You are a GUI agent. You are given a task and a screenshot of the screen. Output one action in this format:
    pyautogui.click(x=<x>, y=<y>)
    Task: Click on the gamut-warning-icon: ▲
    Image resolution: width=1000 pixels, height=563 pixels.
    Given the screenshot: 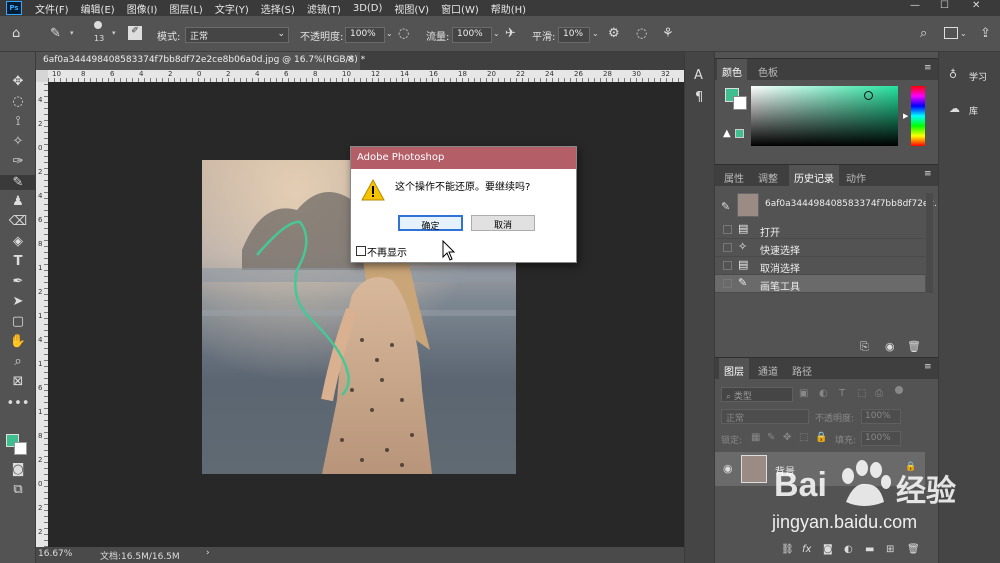 What is the action you would take?
    pyautogui.click(x=727, y=133)
    